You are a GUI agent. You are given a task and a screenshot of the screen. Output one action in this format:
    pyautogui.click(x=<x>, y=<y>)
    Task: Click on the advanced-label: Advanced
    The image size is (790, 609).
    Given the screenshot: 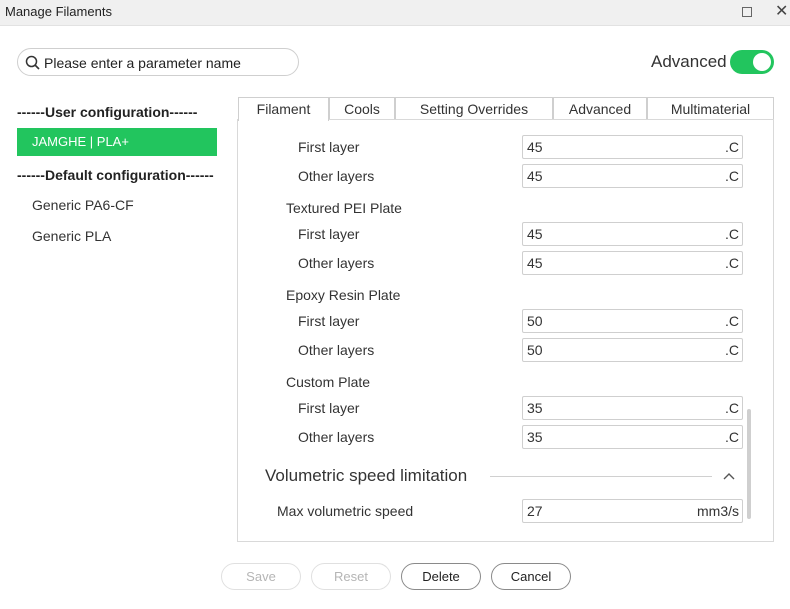 What is the action you would take?
    pyautogui.click(x=689, y=61)
    